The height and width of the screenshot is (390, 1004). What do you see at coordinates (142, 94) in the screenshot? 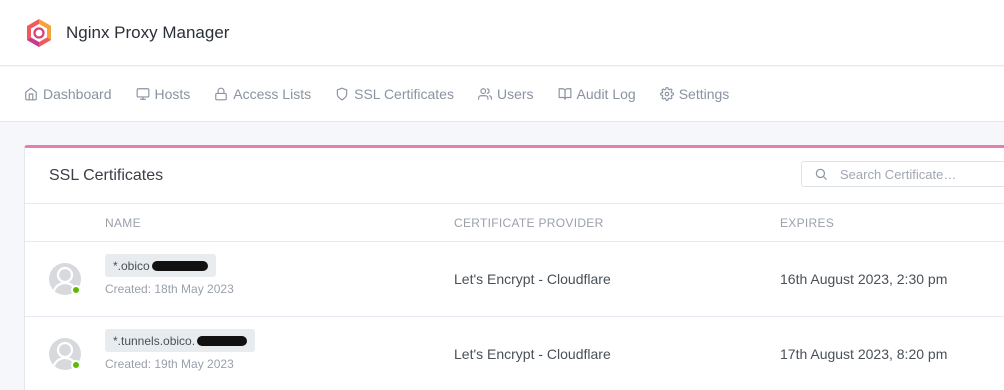
I see `monitor-icon` at bounding box center [142, 94].